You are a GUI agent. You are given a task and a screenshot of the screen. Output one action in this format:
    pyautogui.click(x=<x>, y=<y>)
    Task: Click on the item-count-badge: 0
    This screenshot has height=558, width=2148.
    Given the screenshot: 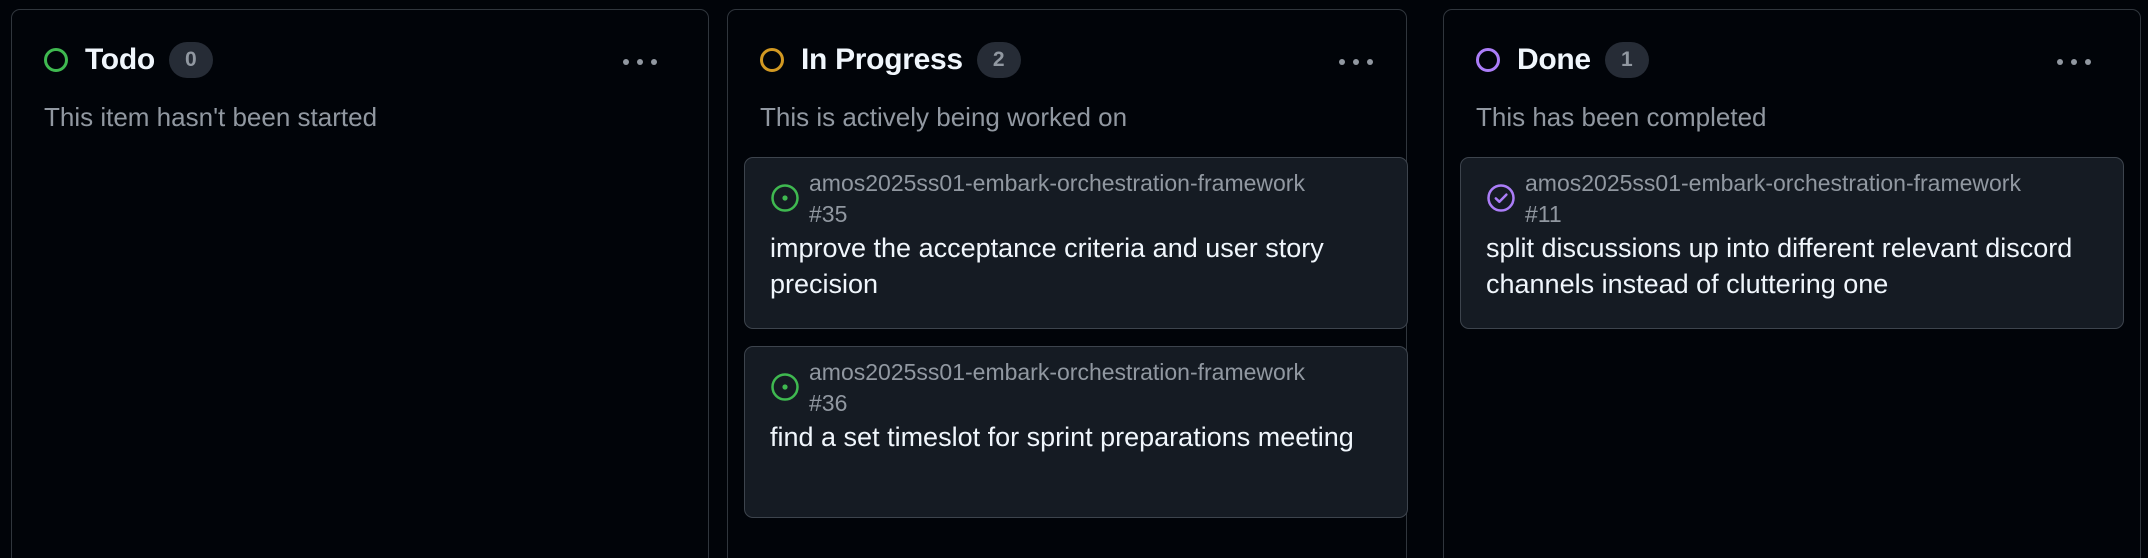 What is the action you would take?
    pyautogui.click(x=190, y=60)
    